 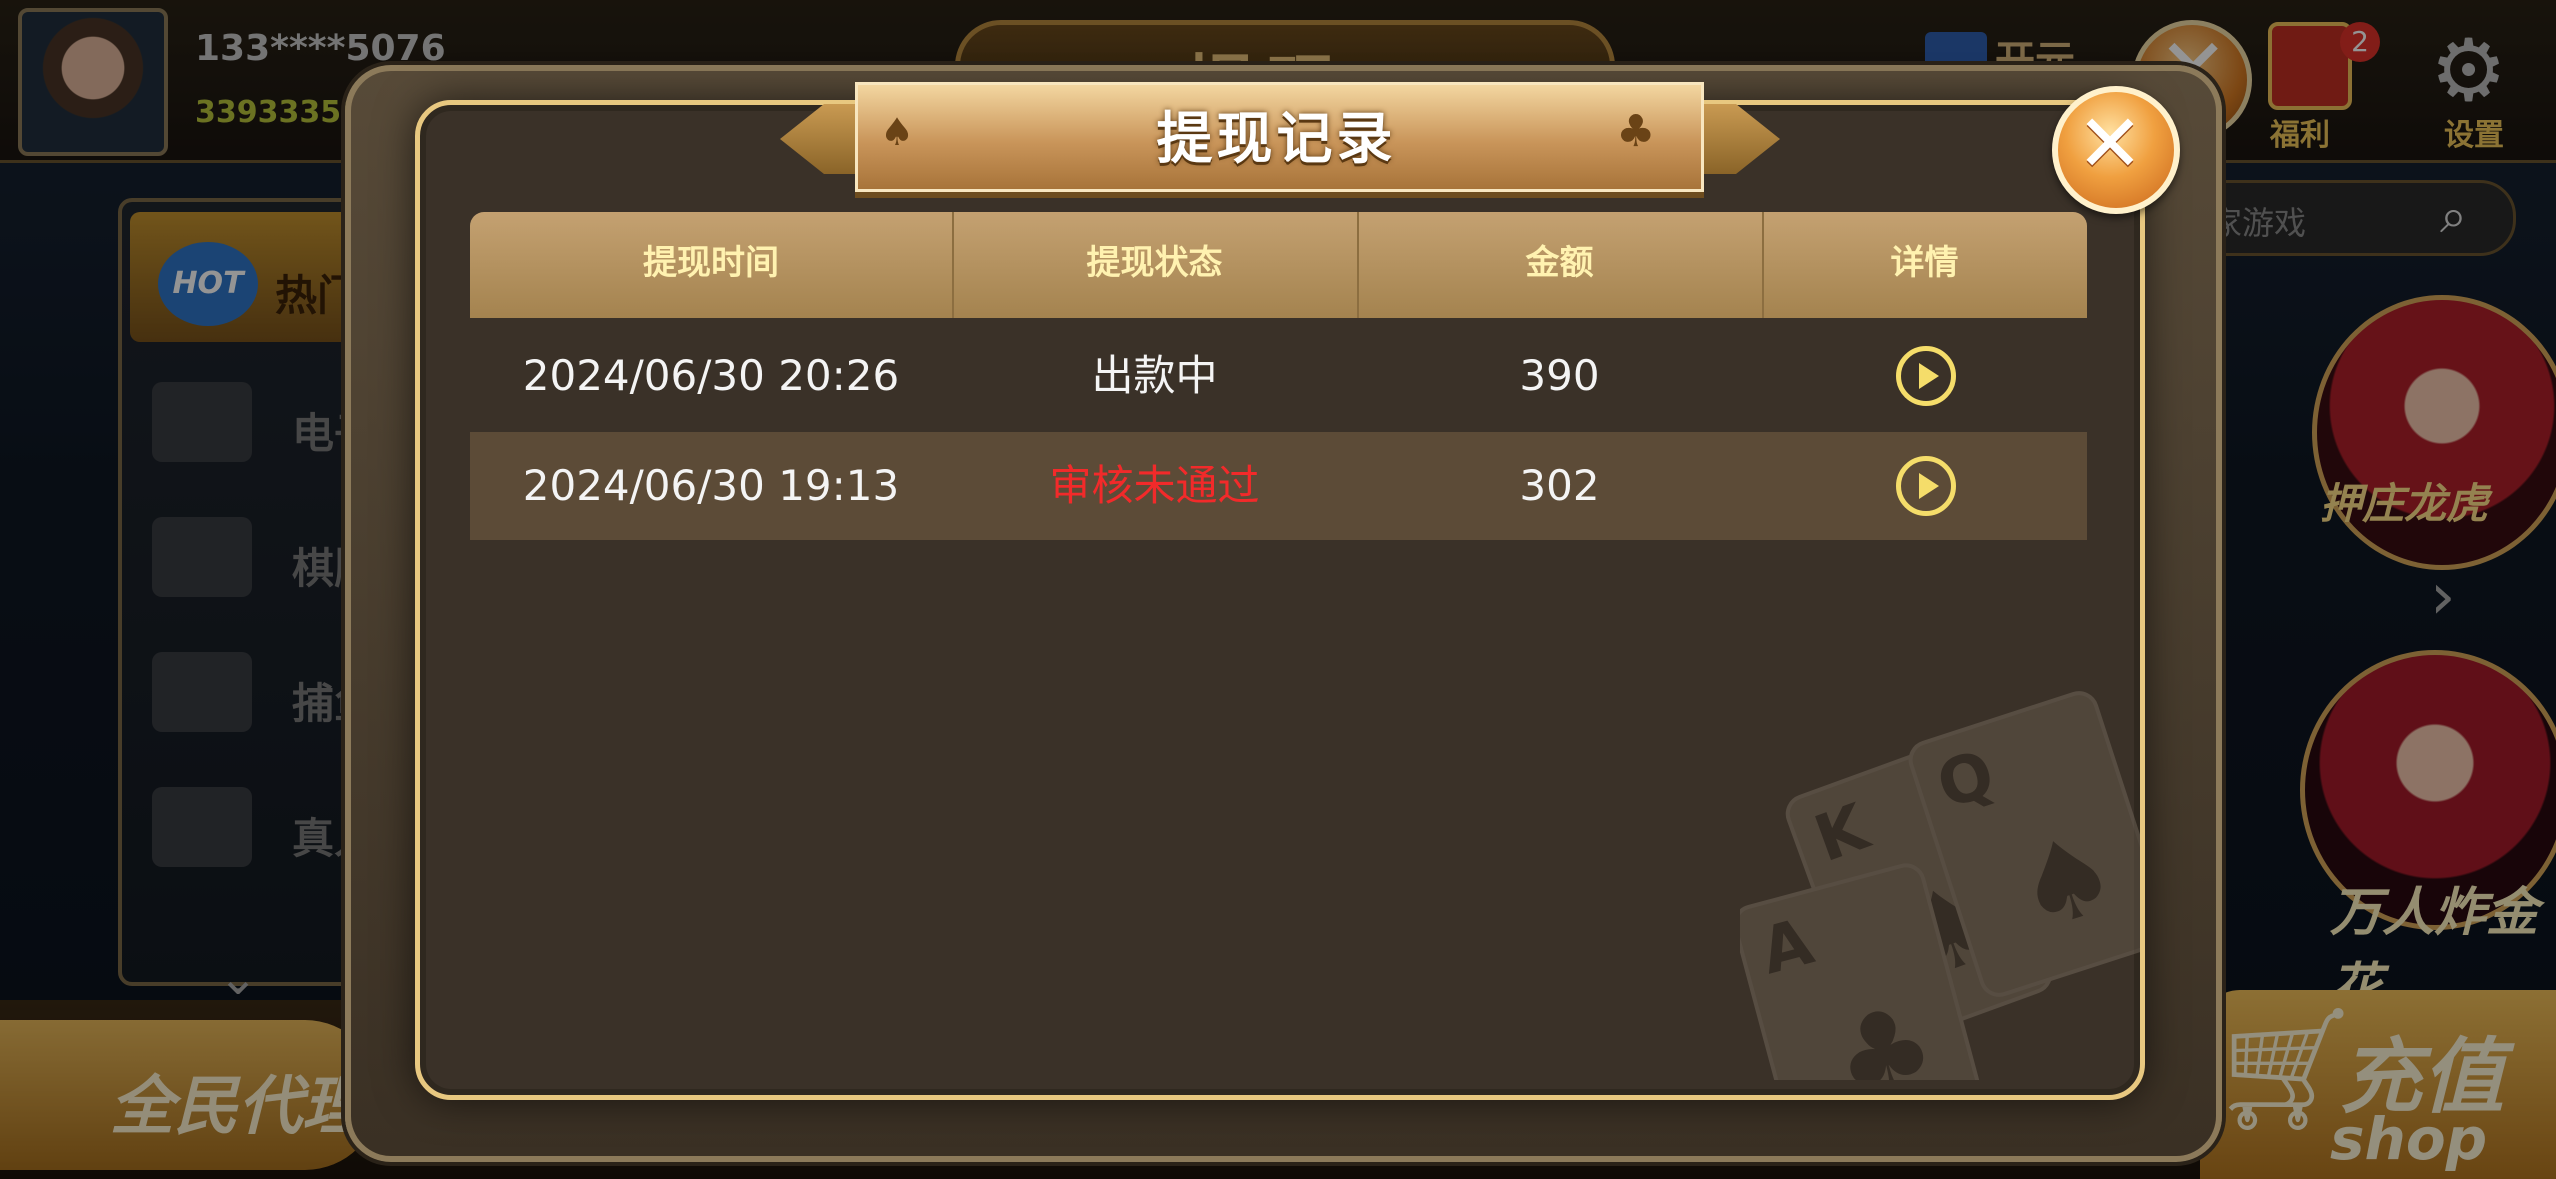 What do you see at coordinates (1154, 485) in the screenshot?
I see `row-status: 审核未通过` at bounding box center [1154, 485].